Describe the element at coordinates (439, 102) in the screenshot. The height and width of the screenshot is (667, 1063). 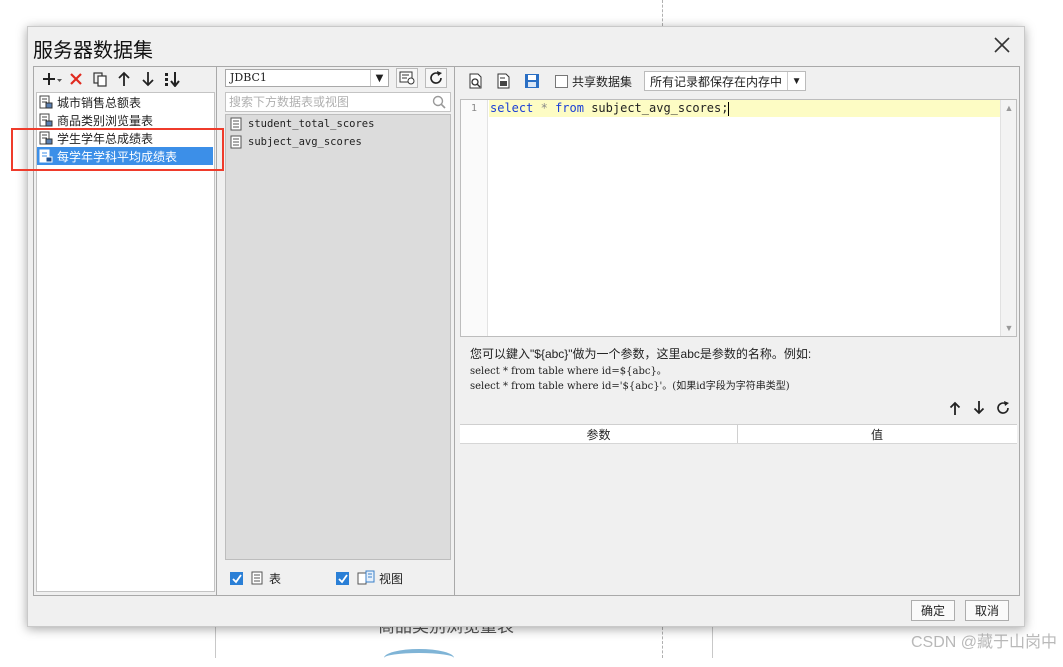
I see `search-icon` at that location.